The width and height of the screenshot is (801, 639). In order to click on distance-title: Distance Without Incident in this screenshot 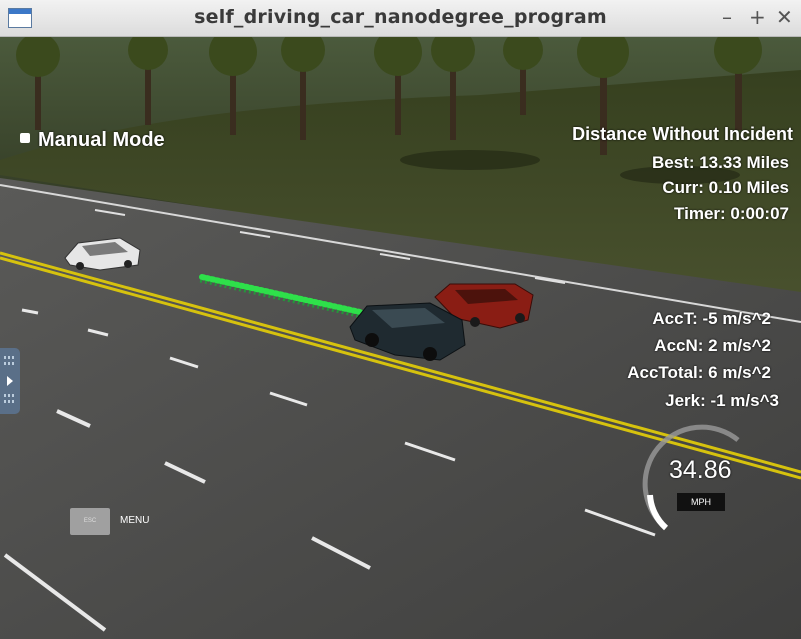, I will do `click(682, 134)`.